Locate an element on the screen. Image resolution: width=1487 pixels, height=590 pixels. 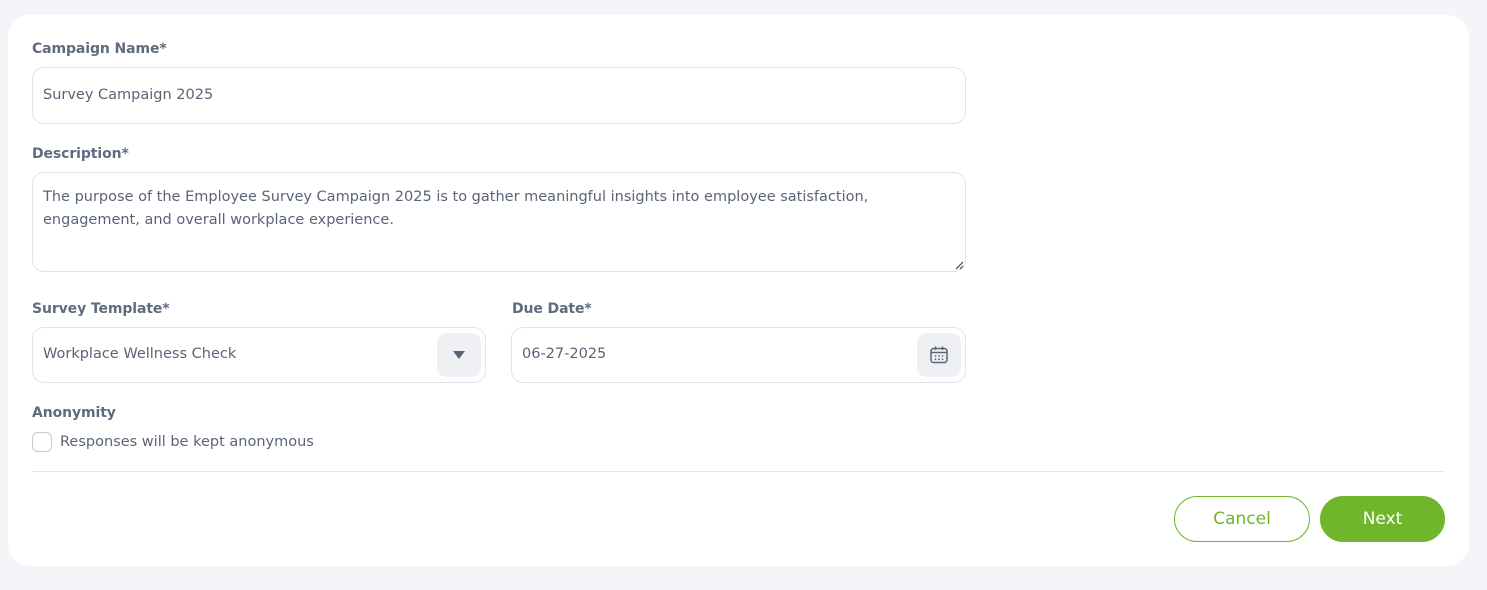
due-date-value: 06-27-2025 is located at coordinates (564, 354).